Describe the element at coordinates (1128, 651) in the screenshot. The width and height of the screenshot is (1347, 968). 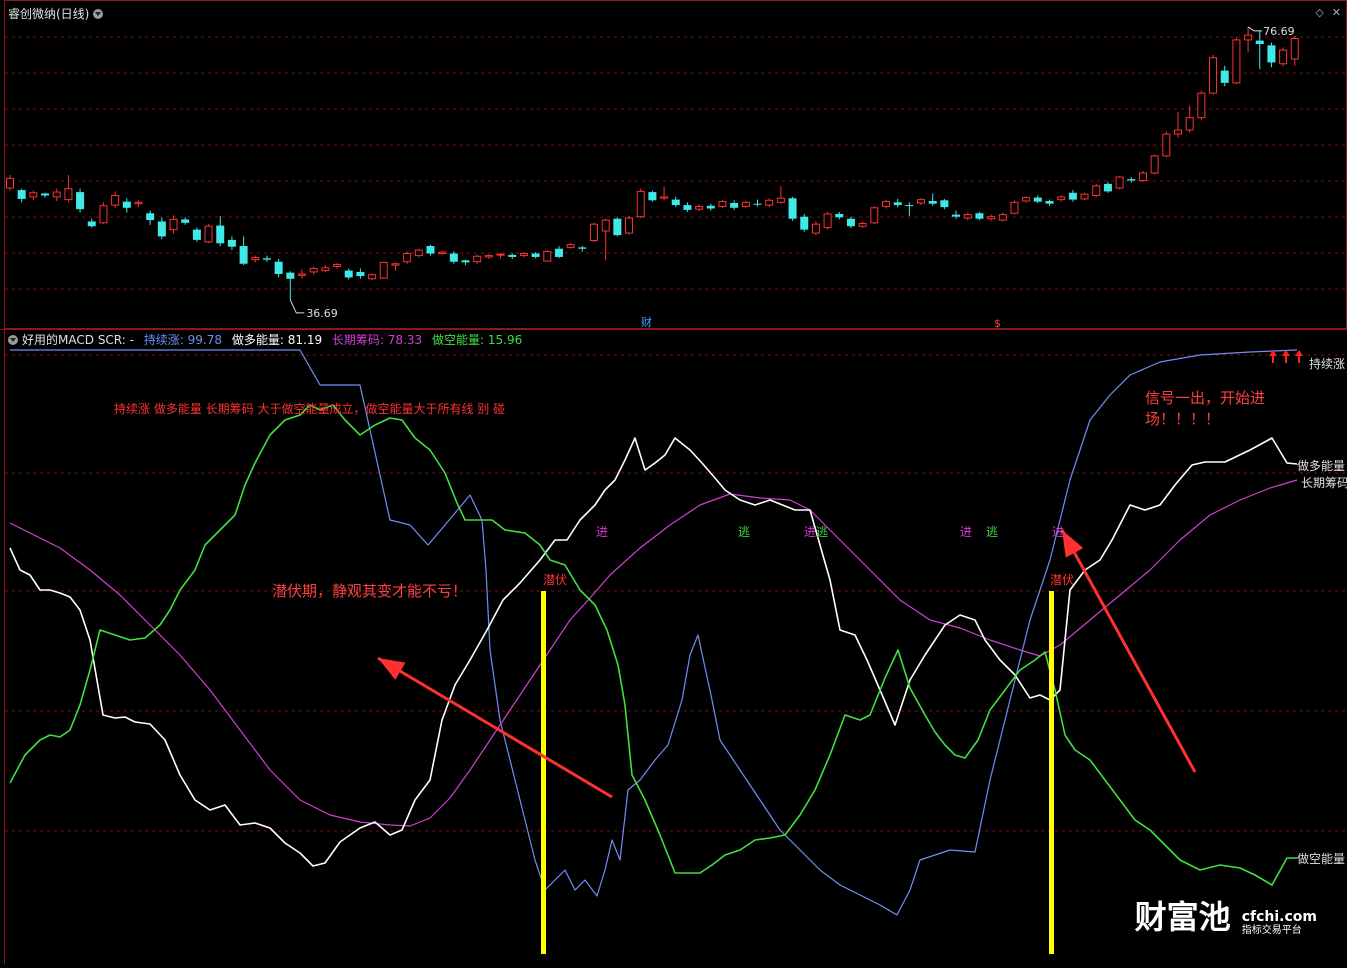
I see `signal-arrow-shaft` at that location.